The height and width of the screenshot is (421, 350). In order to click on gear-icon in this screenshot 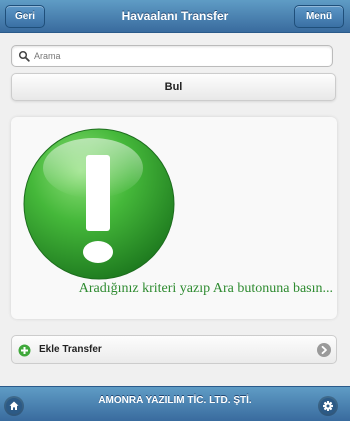, I will do `click(328, 406)`.